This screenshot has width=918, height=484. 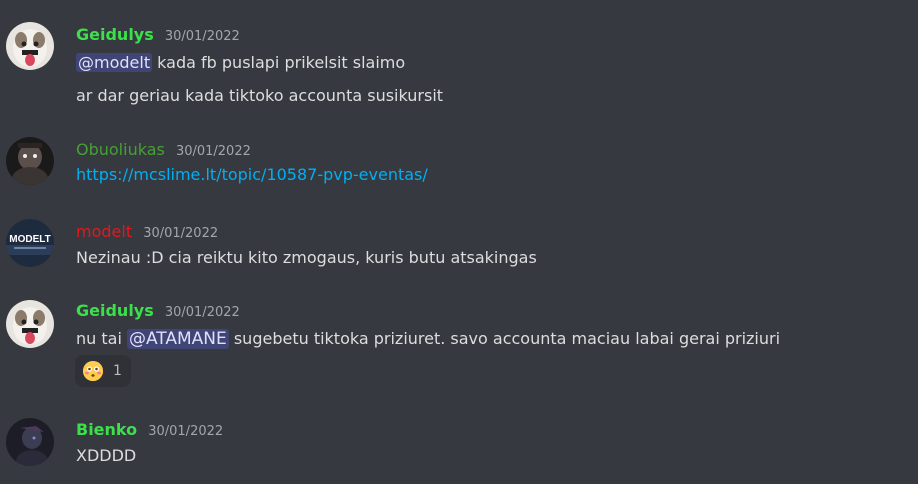 I want to click on svg-text: MODELT, so click(x=29, y=239).